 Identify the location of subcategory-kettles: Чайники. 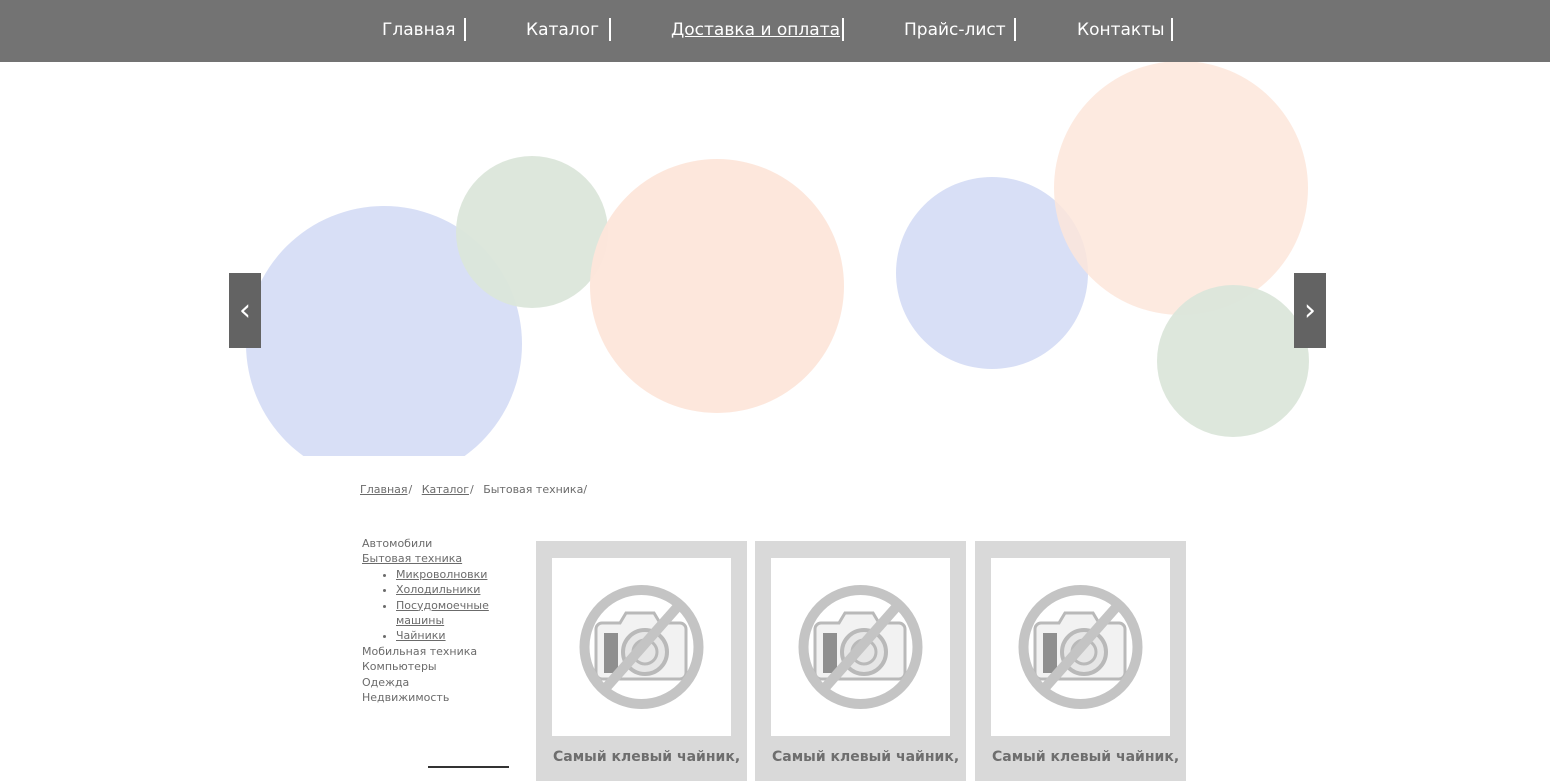
(421, 635).